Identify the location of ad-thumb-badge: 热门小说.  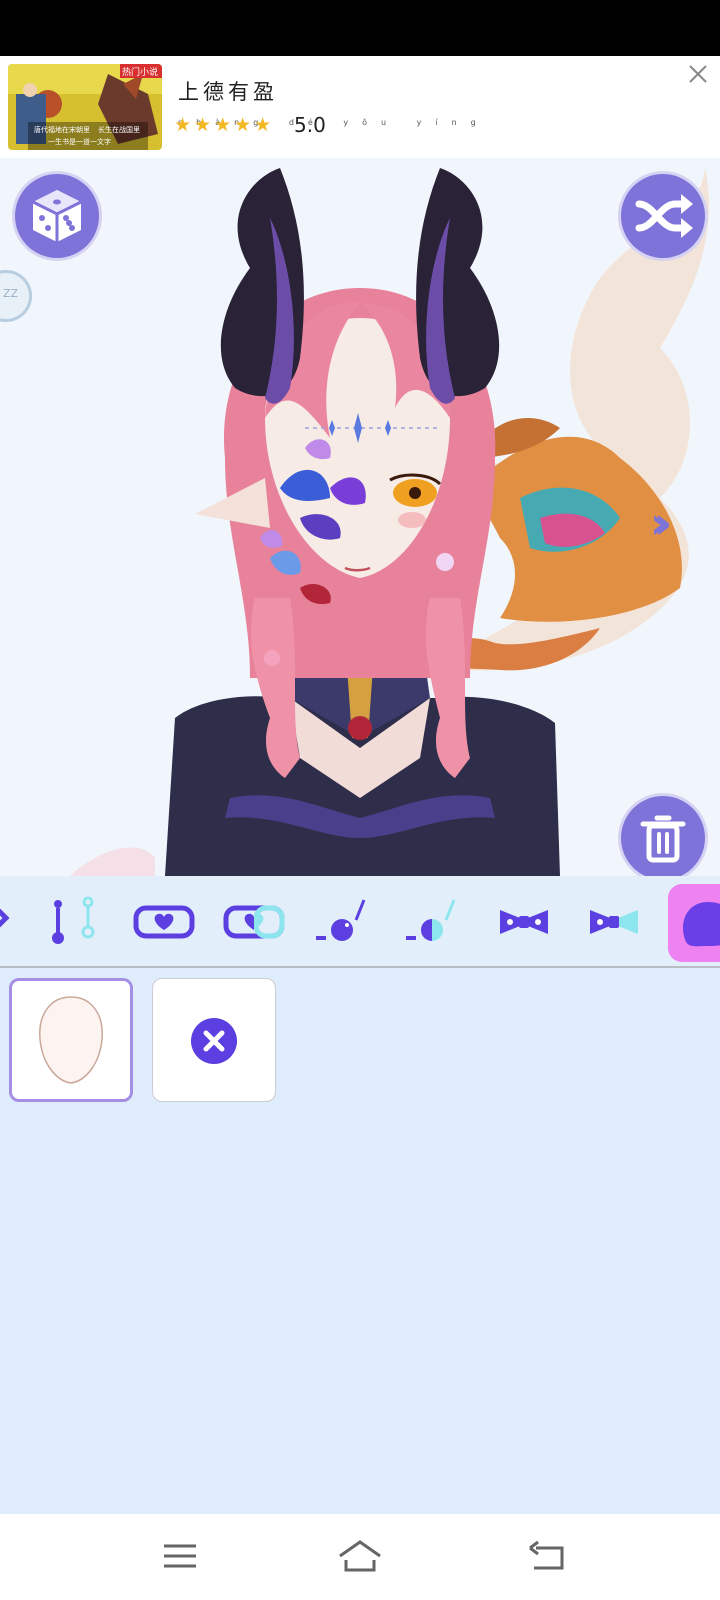
(140, 72).